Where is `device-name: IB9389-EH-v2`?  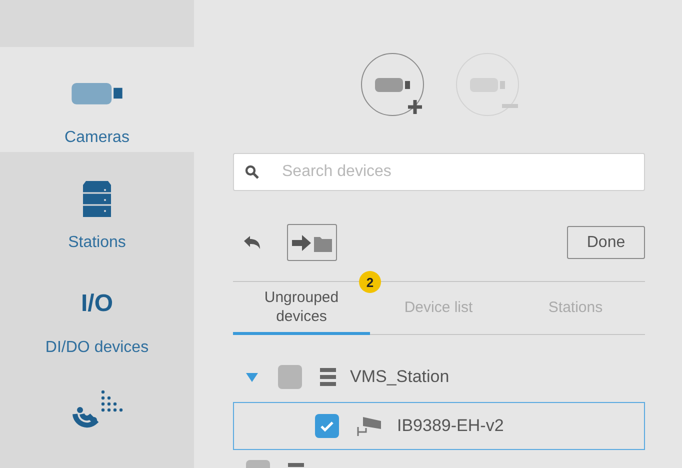 device-name: IB9389-EH-v2 is located at coordinates (450, 426).